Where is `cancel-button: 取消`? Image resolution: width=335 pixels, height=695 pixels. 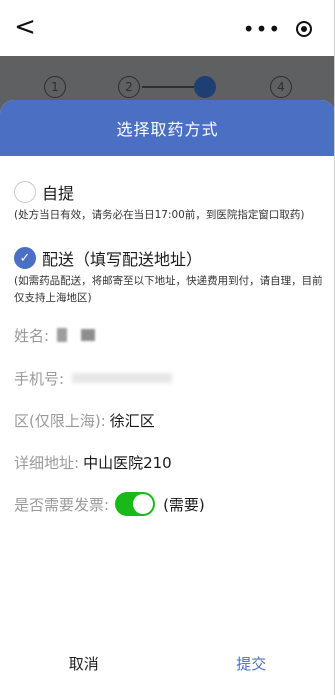 cancel-button: 取消 is located at coordinates (84, 663).